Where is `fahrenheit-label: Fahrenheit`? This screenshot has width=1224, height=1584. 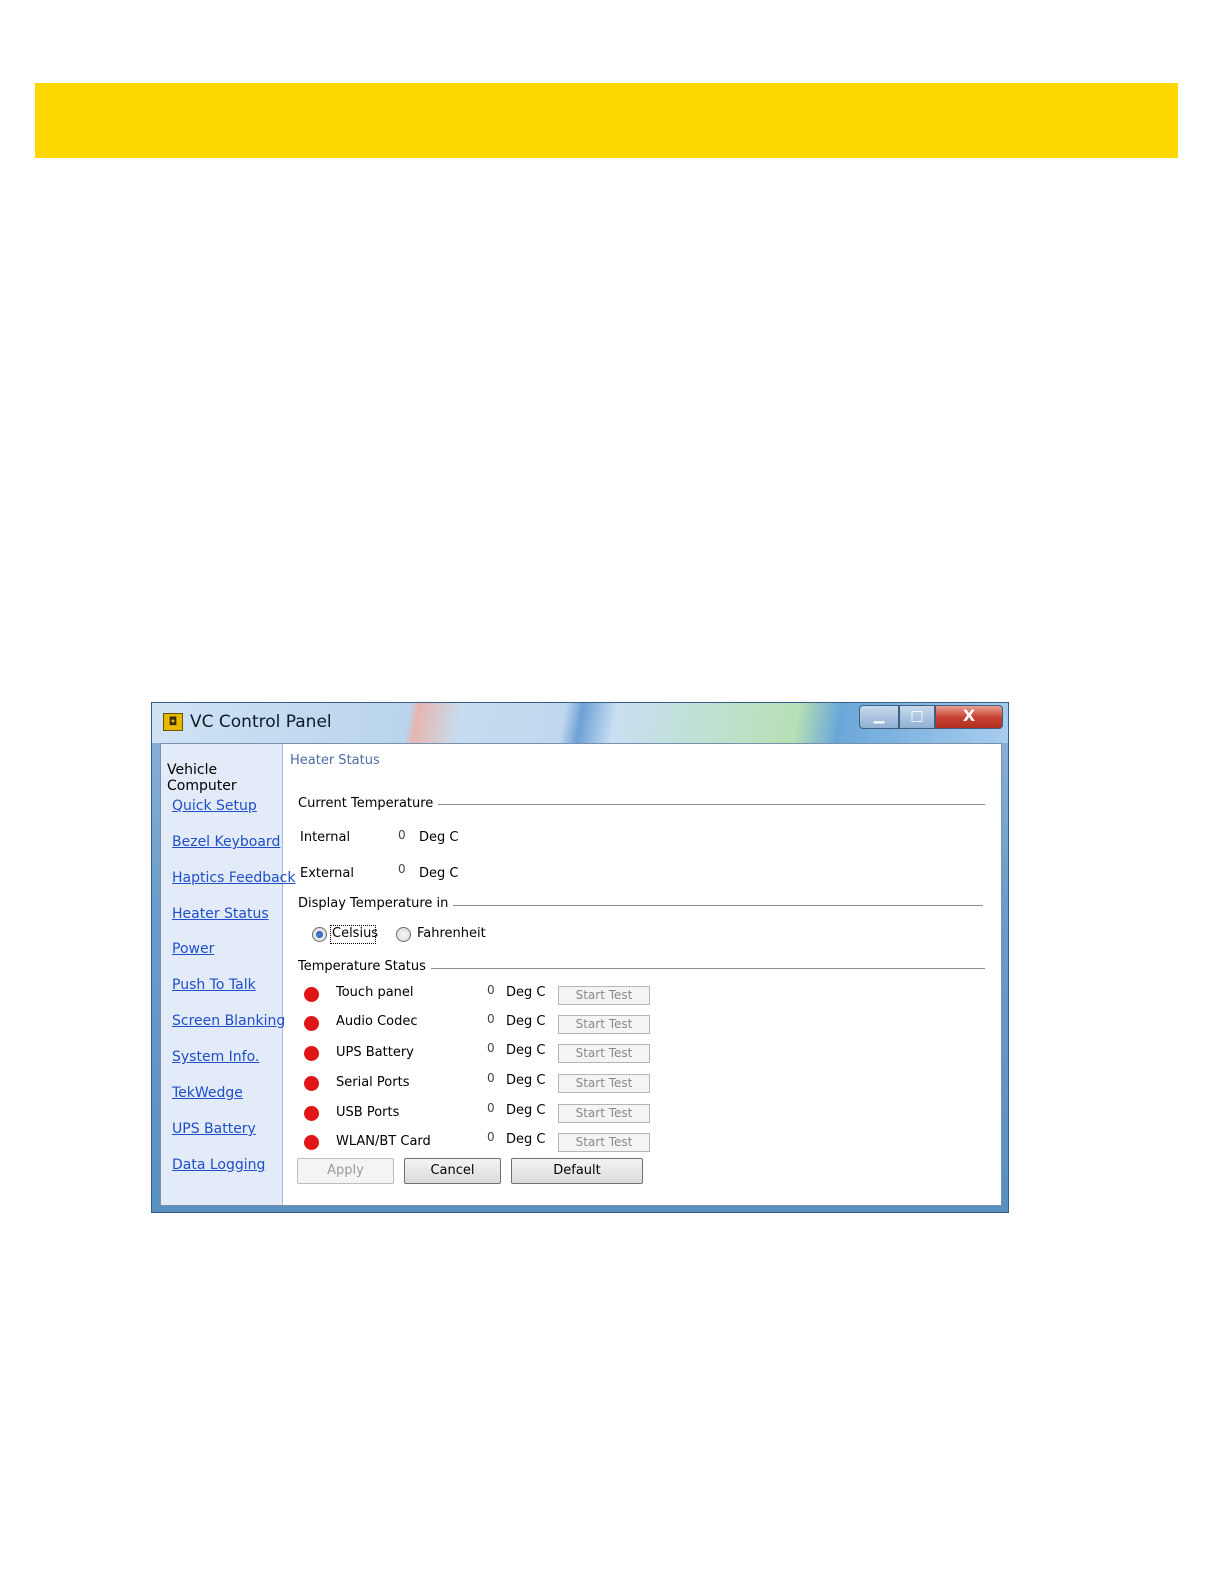
fahrenheit-label: Fahrenheit is located at coordinates (451, 933).